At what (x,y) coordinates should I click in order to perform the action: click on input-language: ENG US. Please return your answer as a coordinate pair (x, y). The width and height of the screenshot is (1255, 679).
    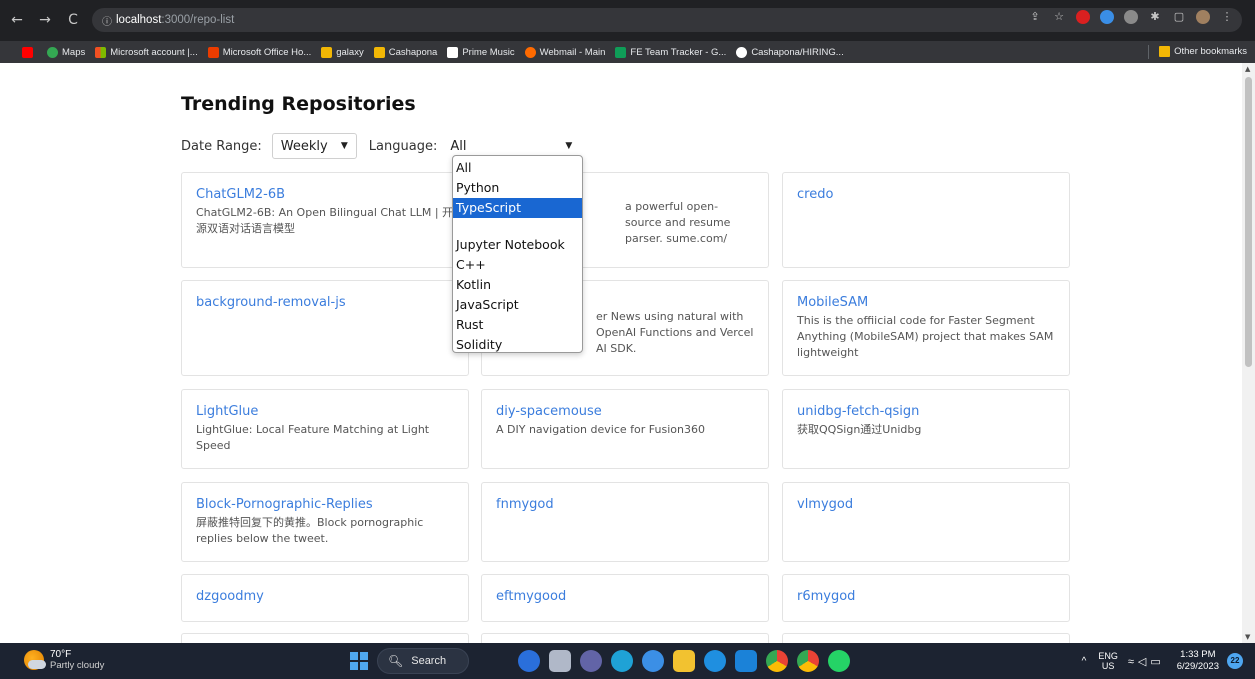
    Looking at the image, I should click on (1108, 661).